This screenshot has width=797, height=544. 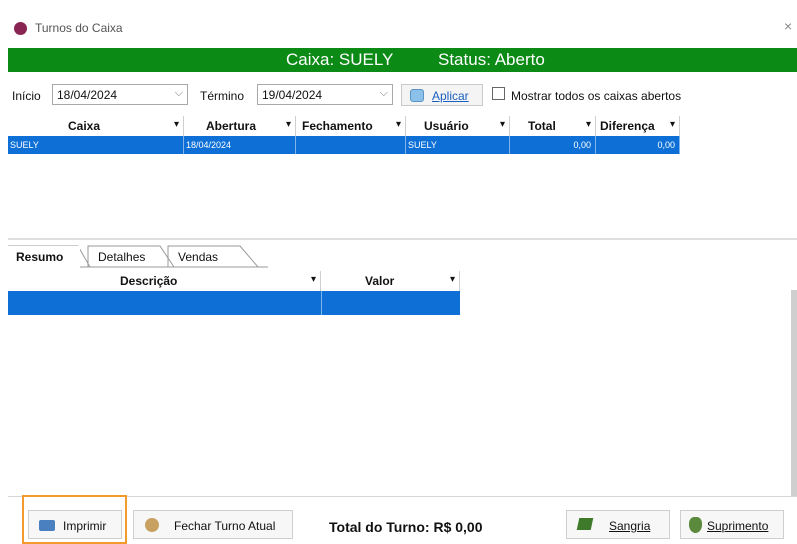 I want to click on vertical-scrollbar, so click(x=794, y=393).